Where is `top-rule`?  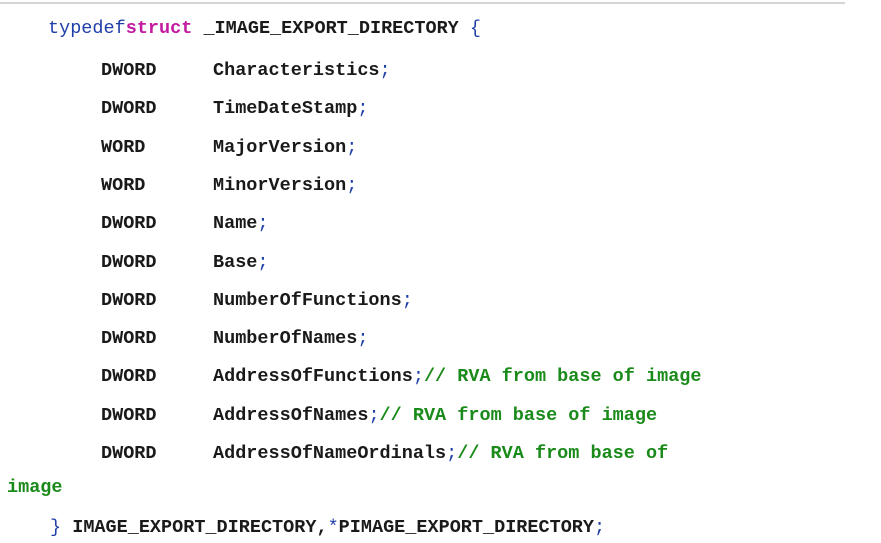 top-rule is located at coordinates (422, 3).